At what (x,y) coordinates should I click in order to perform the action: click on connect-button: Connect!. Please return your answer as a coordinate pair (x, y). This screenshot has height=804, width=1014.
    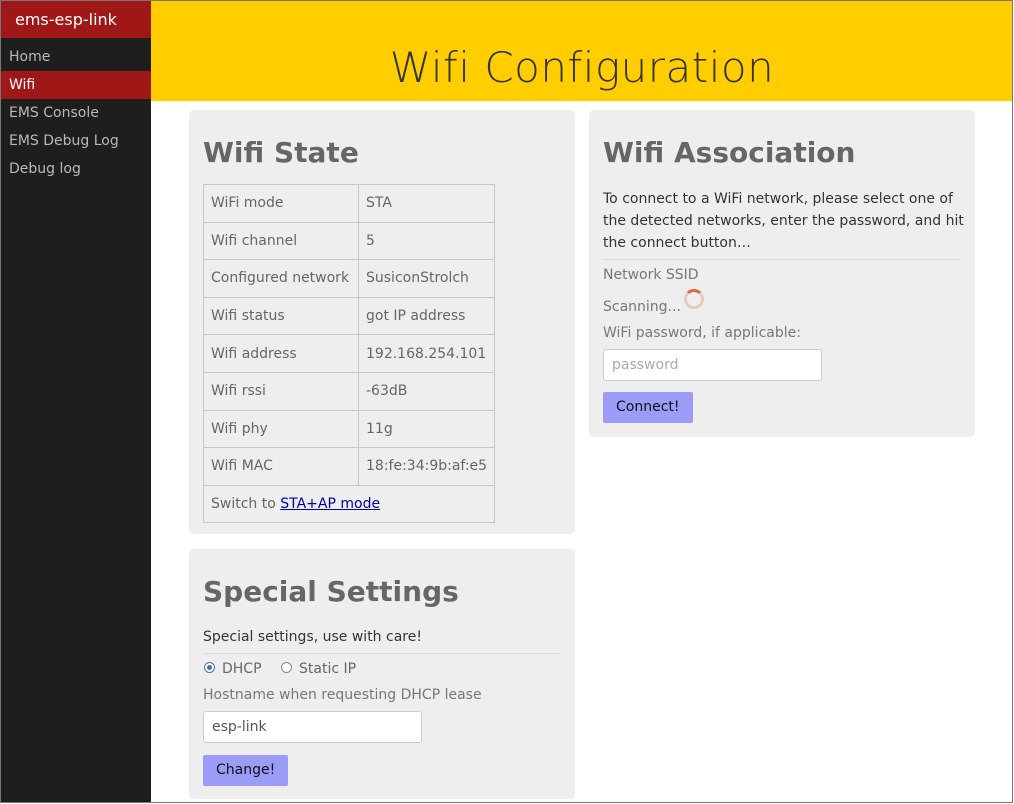
    Looking at the image, I should click on (648, 407).